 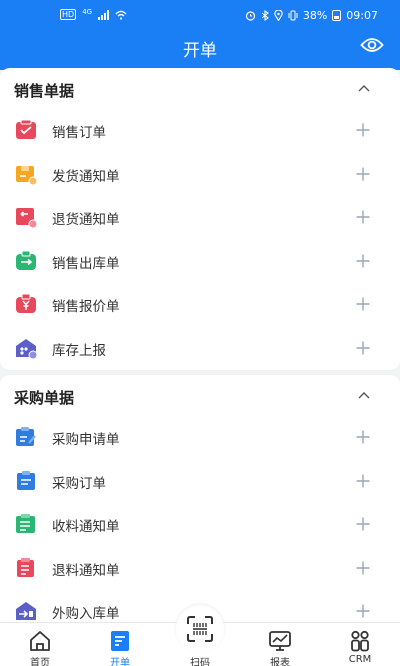 What do you see at coordinates (360, 659) in the screenshot?
I see `tab-label: CRM` at bounding box center [360, 659].